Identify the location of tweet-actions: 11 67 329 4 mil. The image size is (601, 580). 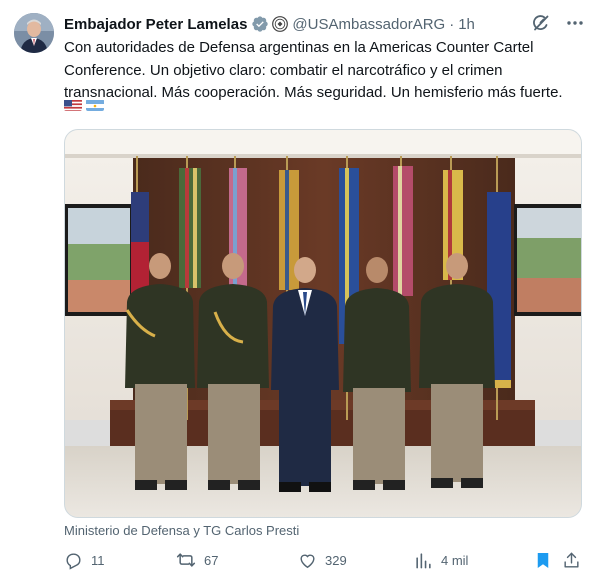
(324, 560).